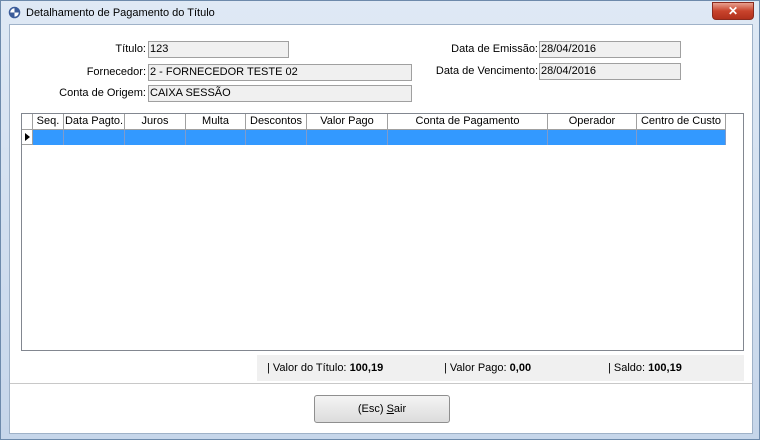  I want to click on grid-header-operador: Operador, so click(592, 122).